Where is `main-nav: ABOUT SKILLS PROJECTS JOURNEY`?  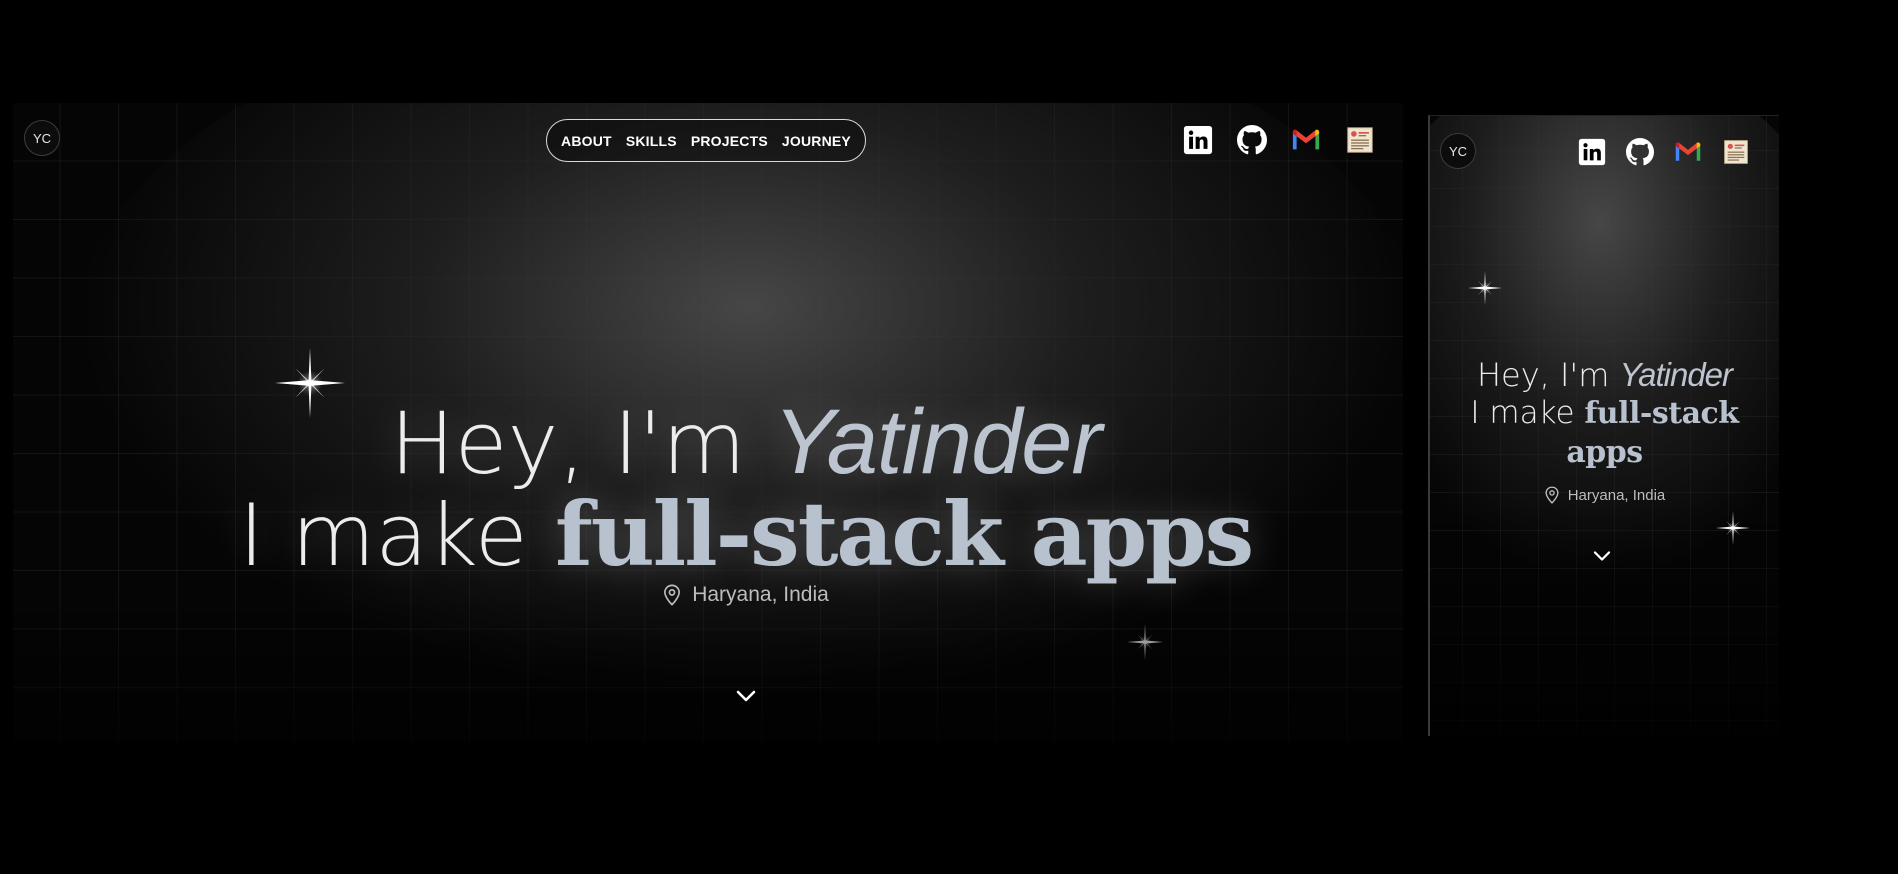 main-nav: ABOUT SKILLS PROJECTS JOURNEY is located at coordinates (706, 140).